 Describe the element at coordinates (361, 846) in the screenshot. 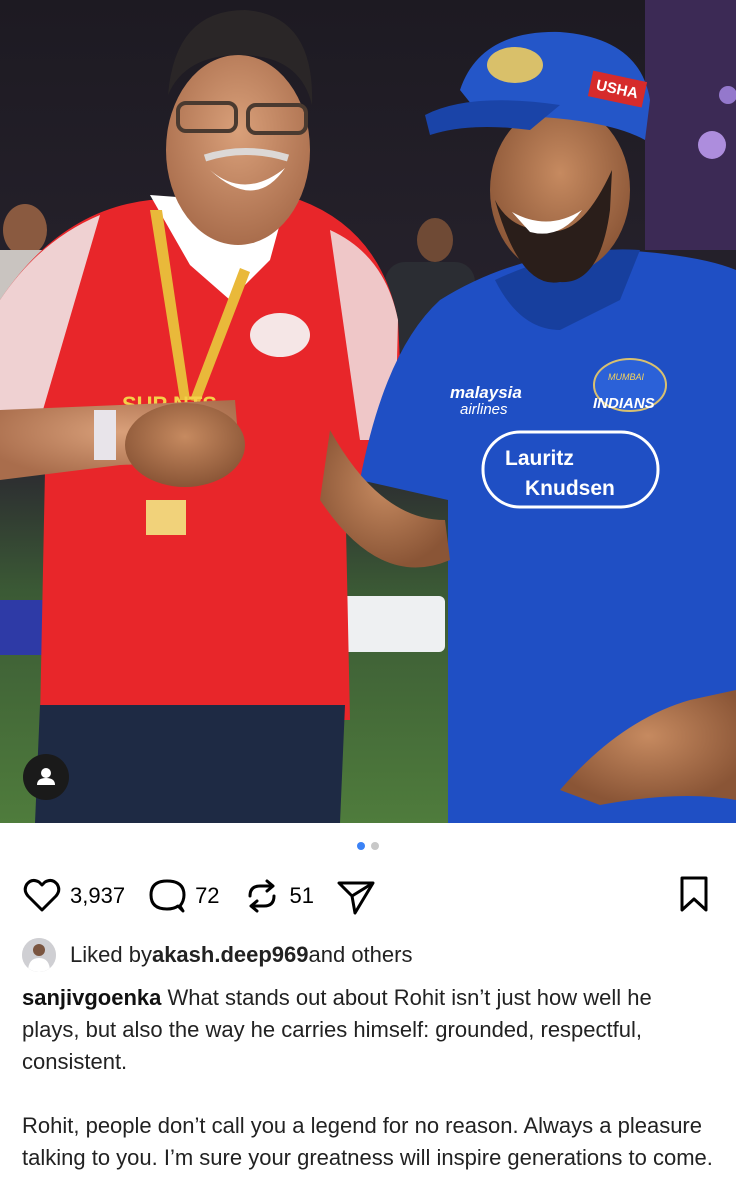

I see `carousel-dot-active` at that location.